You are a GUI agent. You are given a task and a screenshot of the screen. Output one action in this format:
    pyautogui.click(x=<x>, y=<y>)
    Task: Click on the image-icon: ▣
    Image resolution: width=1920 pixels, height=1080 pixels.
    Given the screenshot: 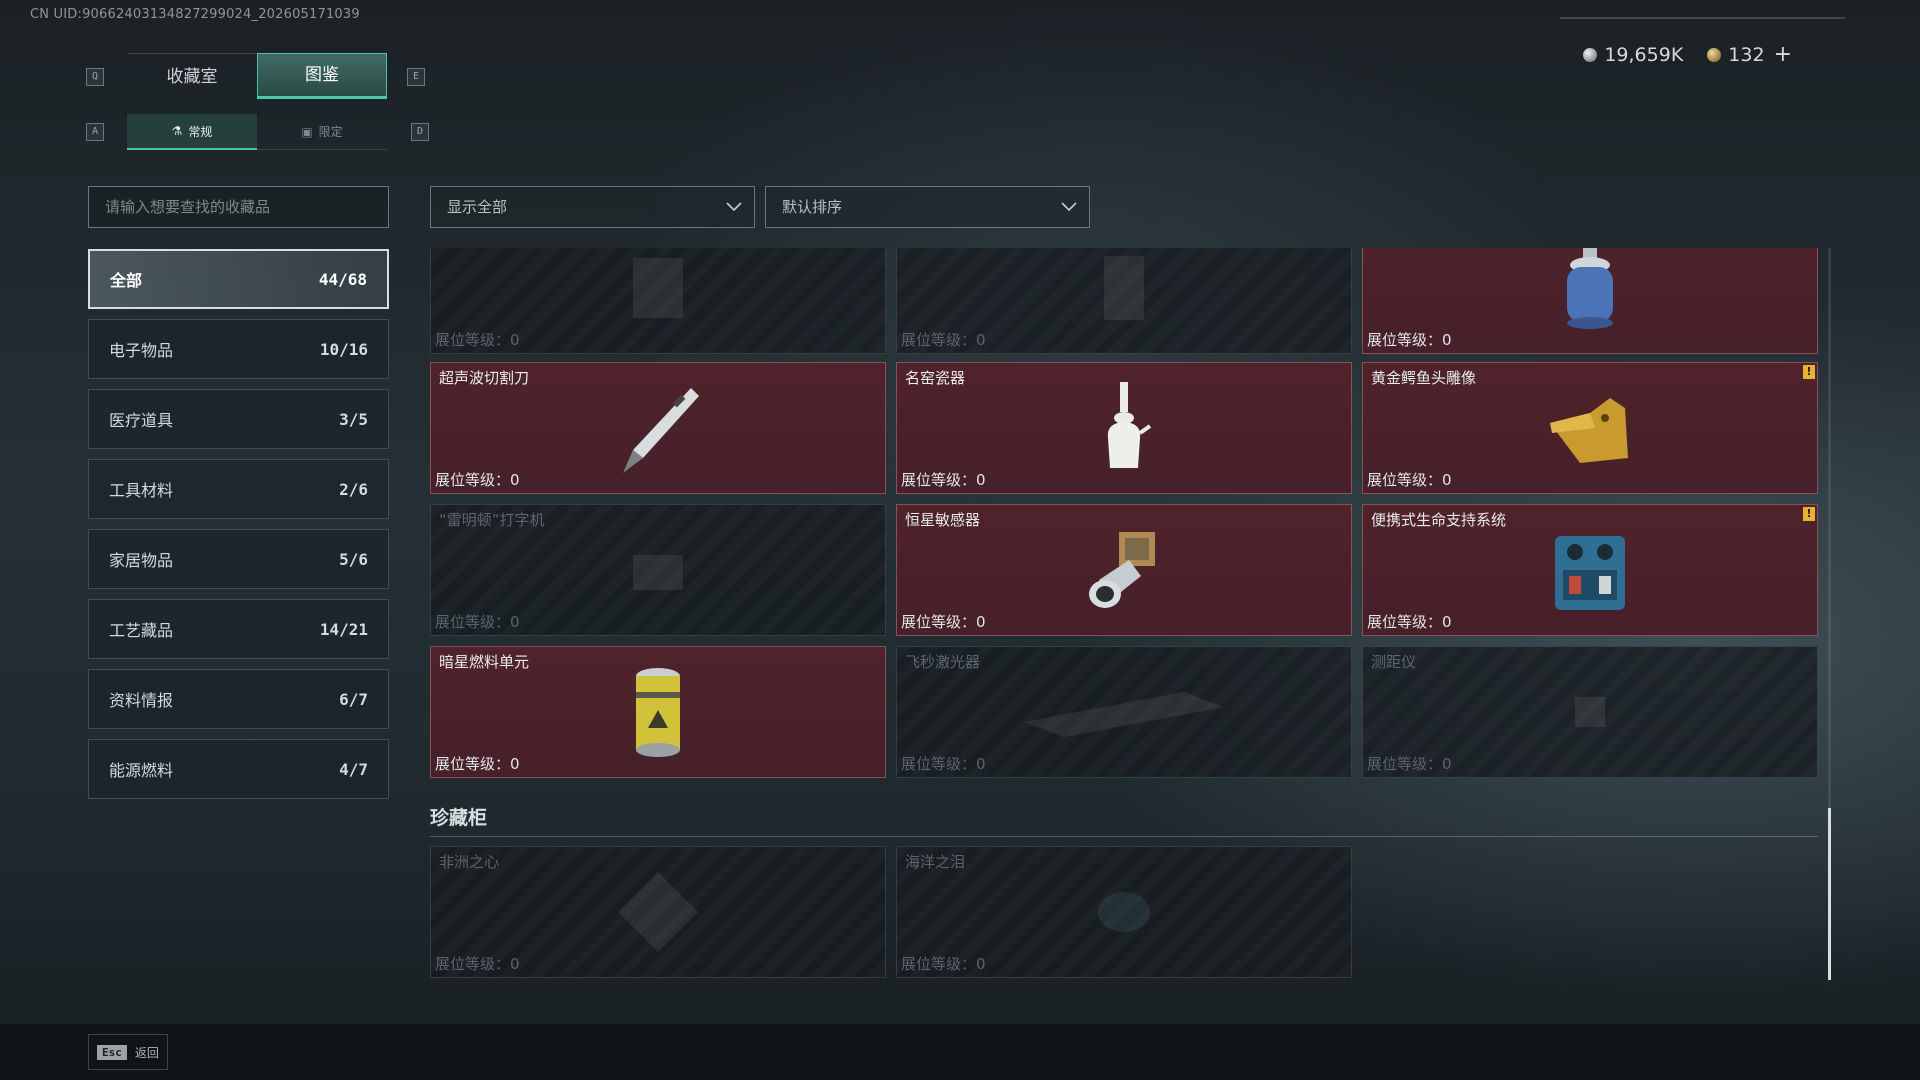 What is the action you would take?
    pyautogui.click(x=307, y=131)
    